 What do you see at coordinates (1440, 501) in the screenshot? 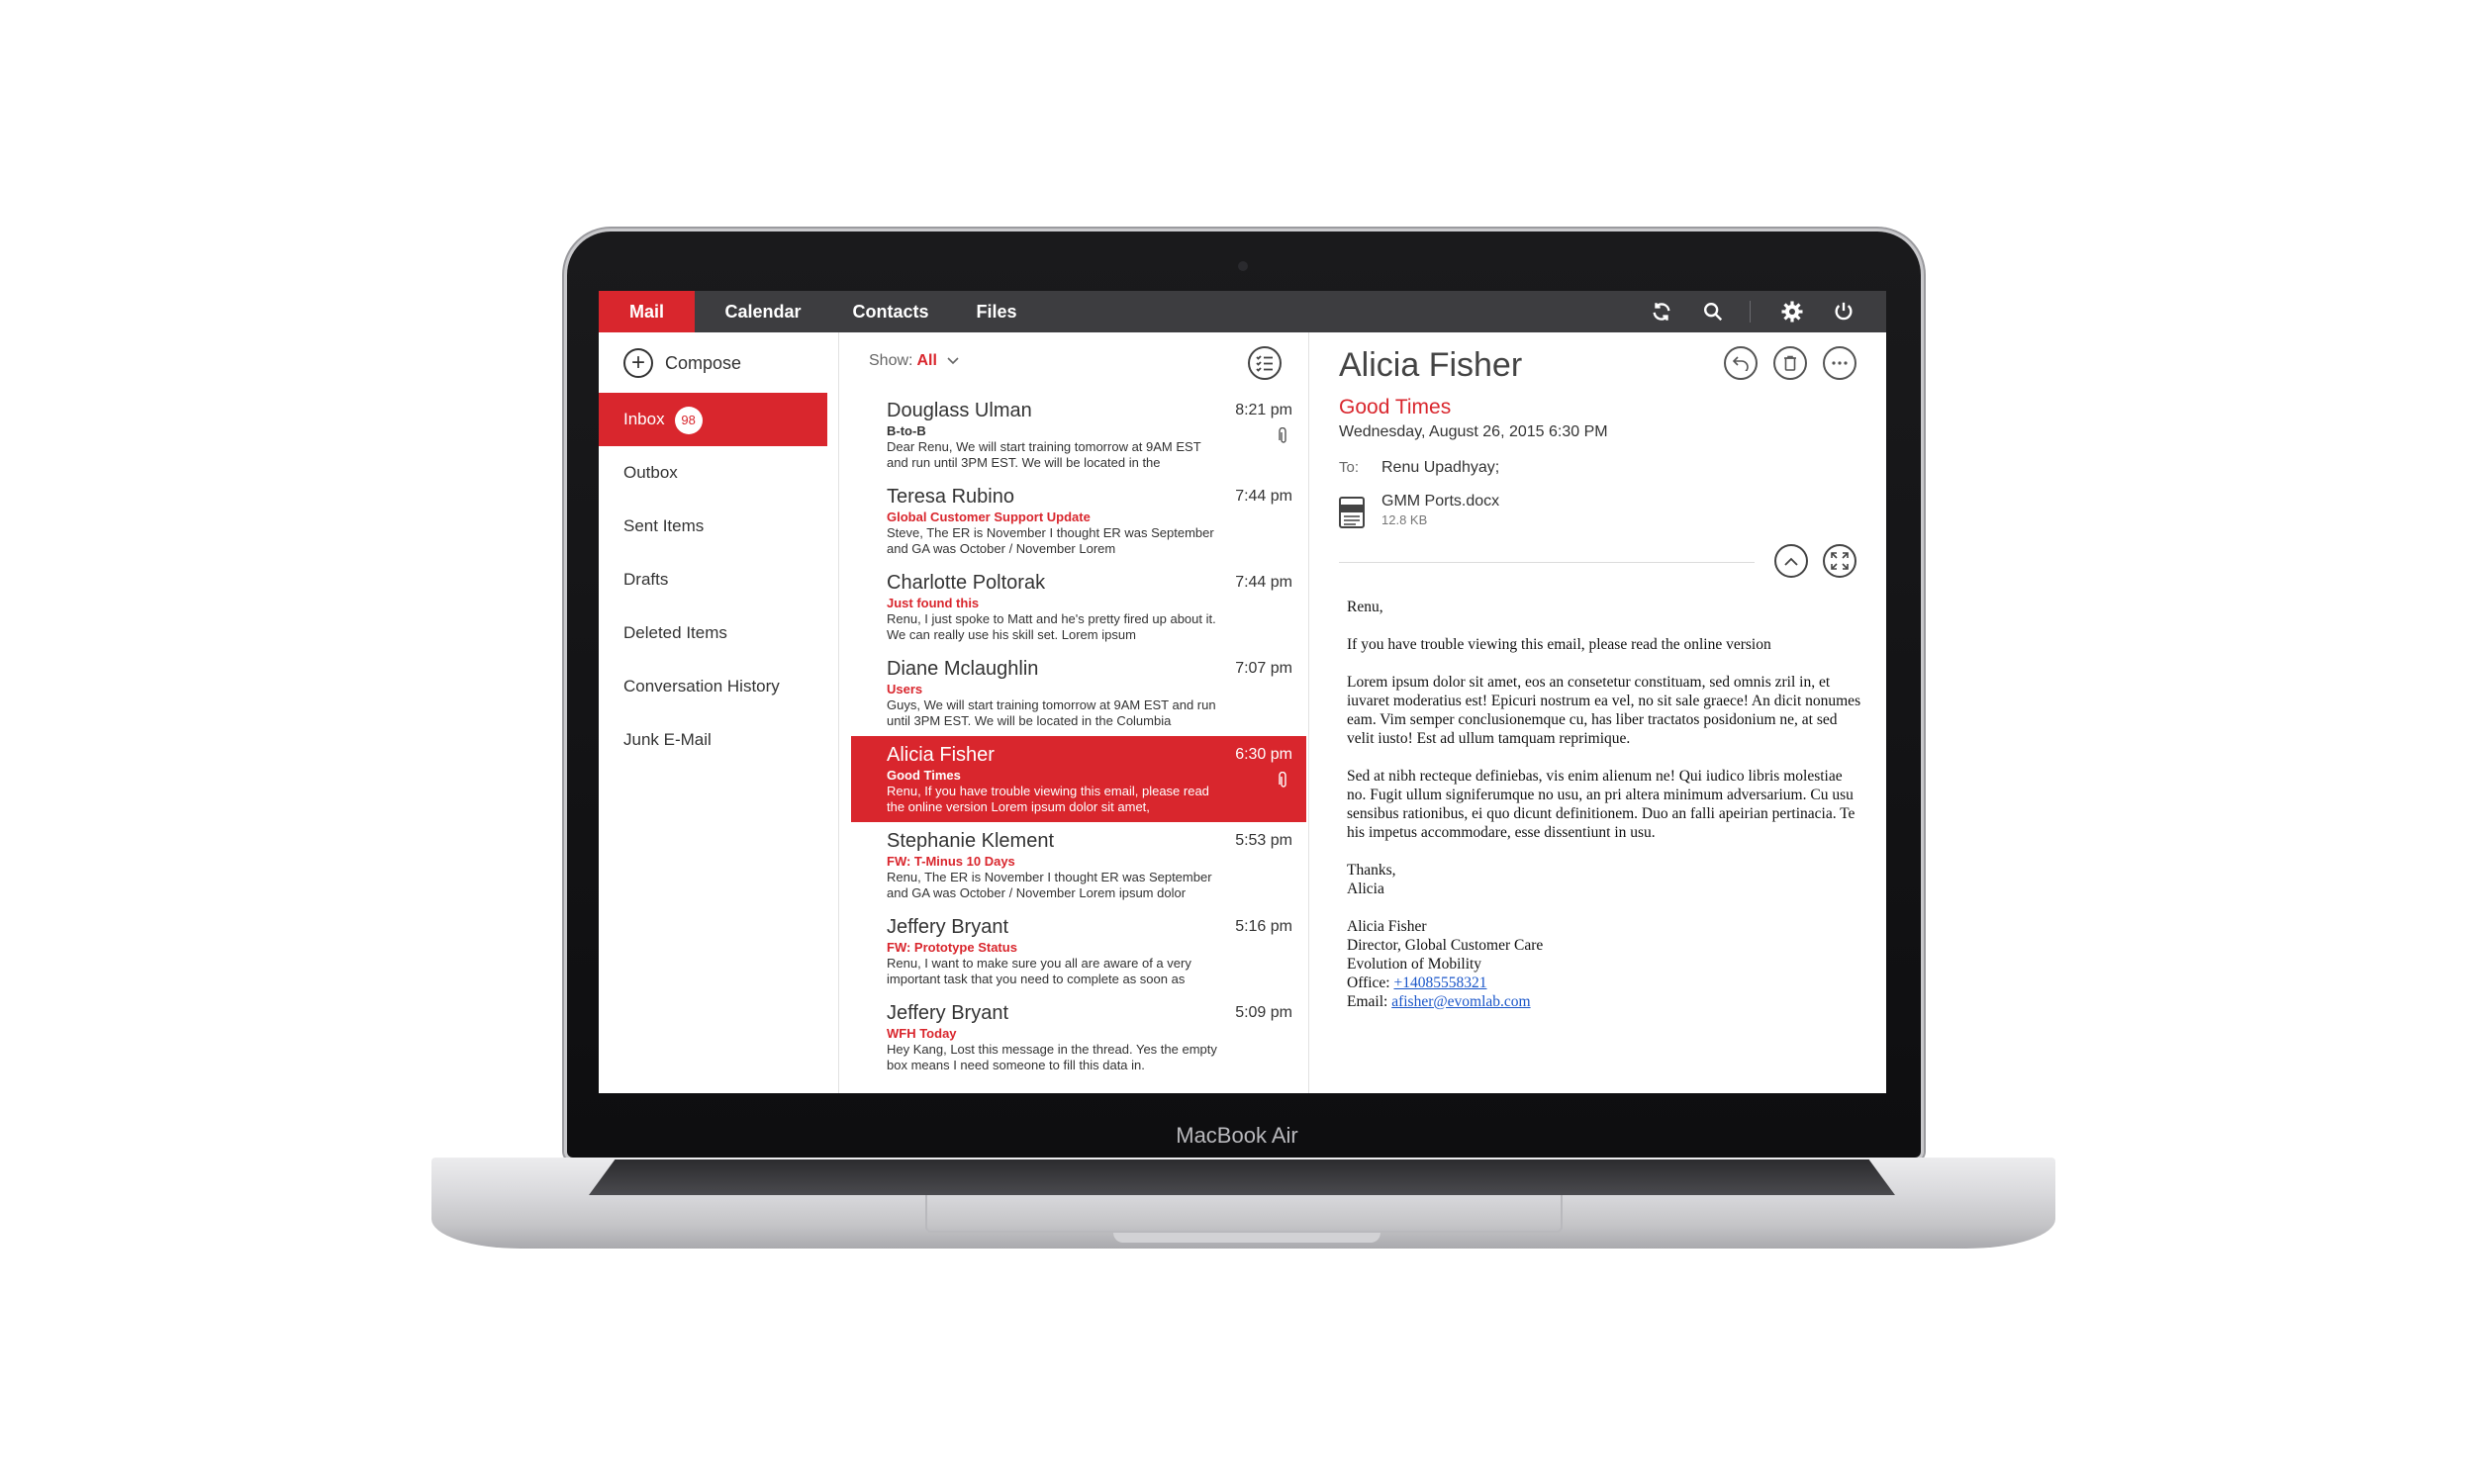
I see `attachment-name: GMM Ports.docx` at bounding box center [1440, 501].